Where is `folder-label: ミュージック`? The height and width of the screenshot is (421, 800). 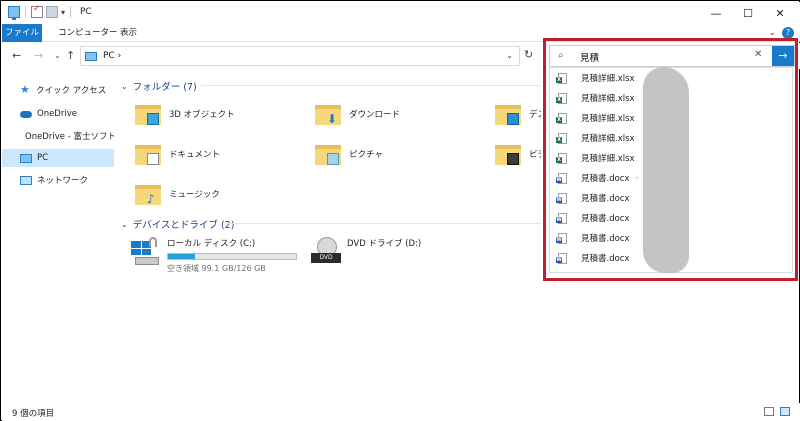 folder-label: ミュージック is located at coordinates (194, 195).